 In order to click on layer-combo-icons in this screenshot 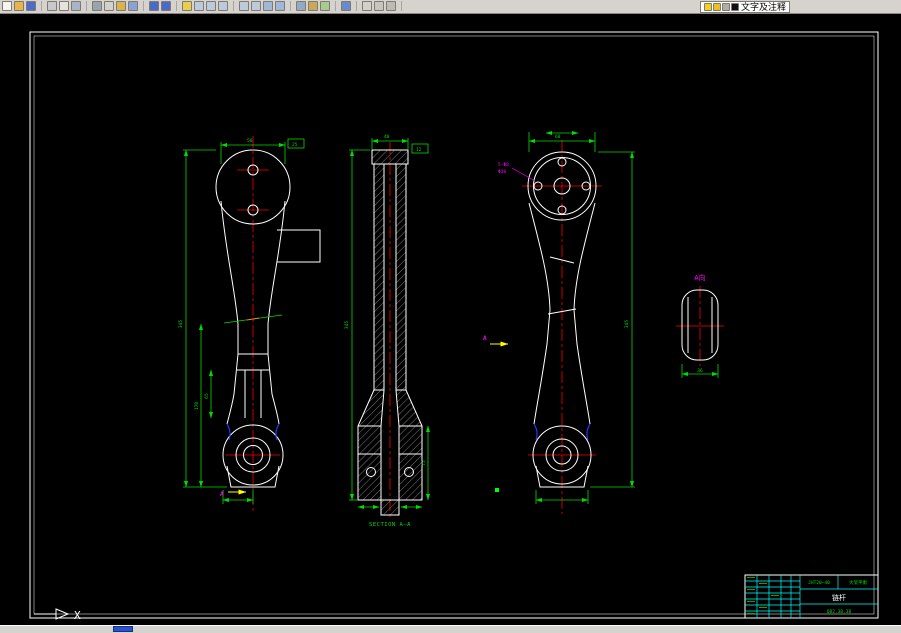, I will do `click(721, 7)`.